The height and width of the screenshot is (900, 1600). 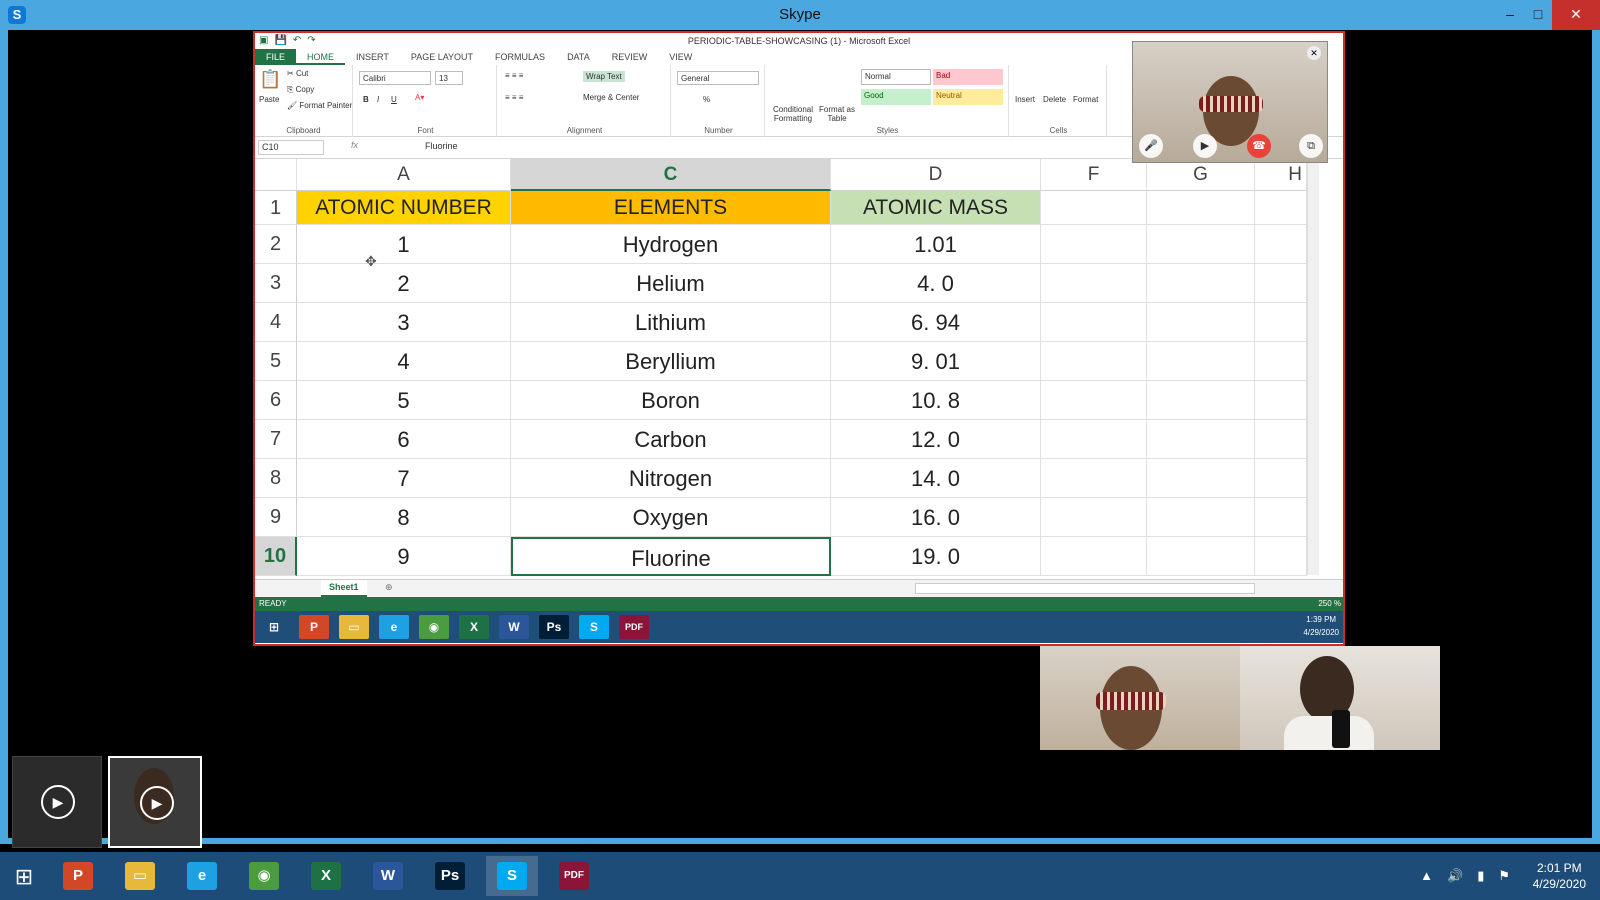 I want to click on row-header: 4, so click(x=276, y=322).